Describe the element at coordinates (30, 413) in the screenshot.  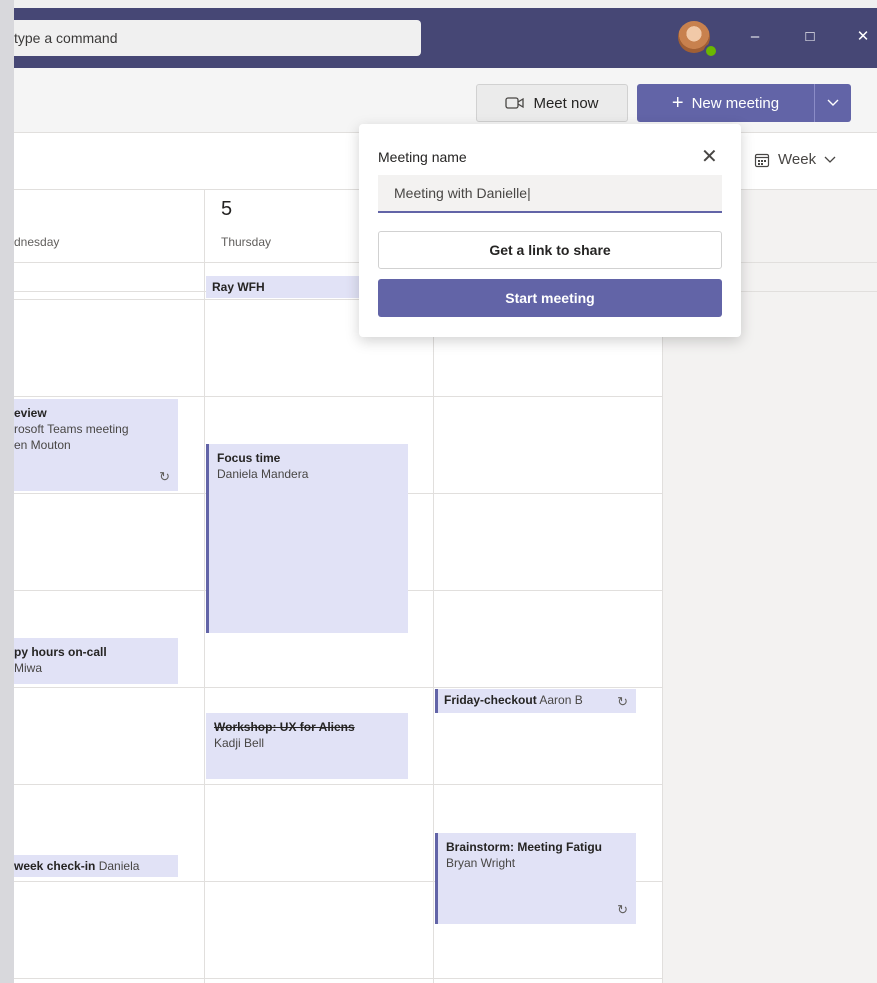
I see `event-title: eview` at that location.